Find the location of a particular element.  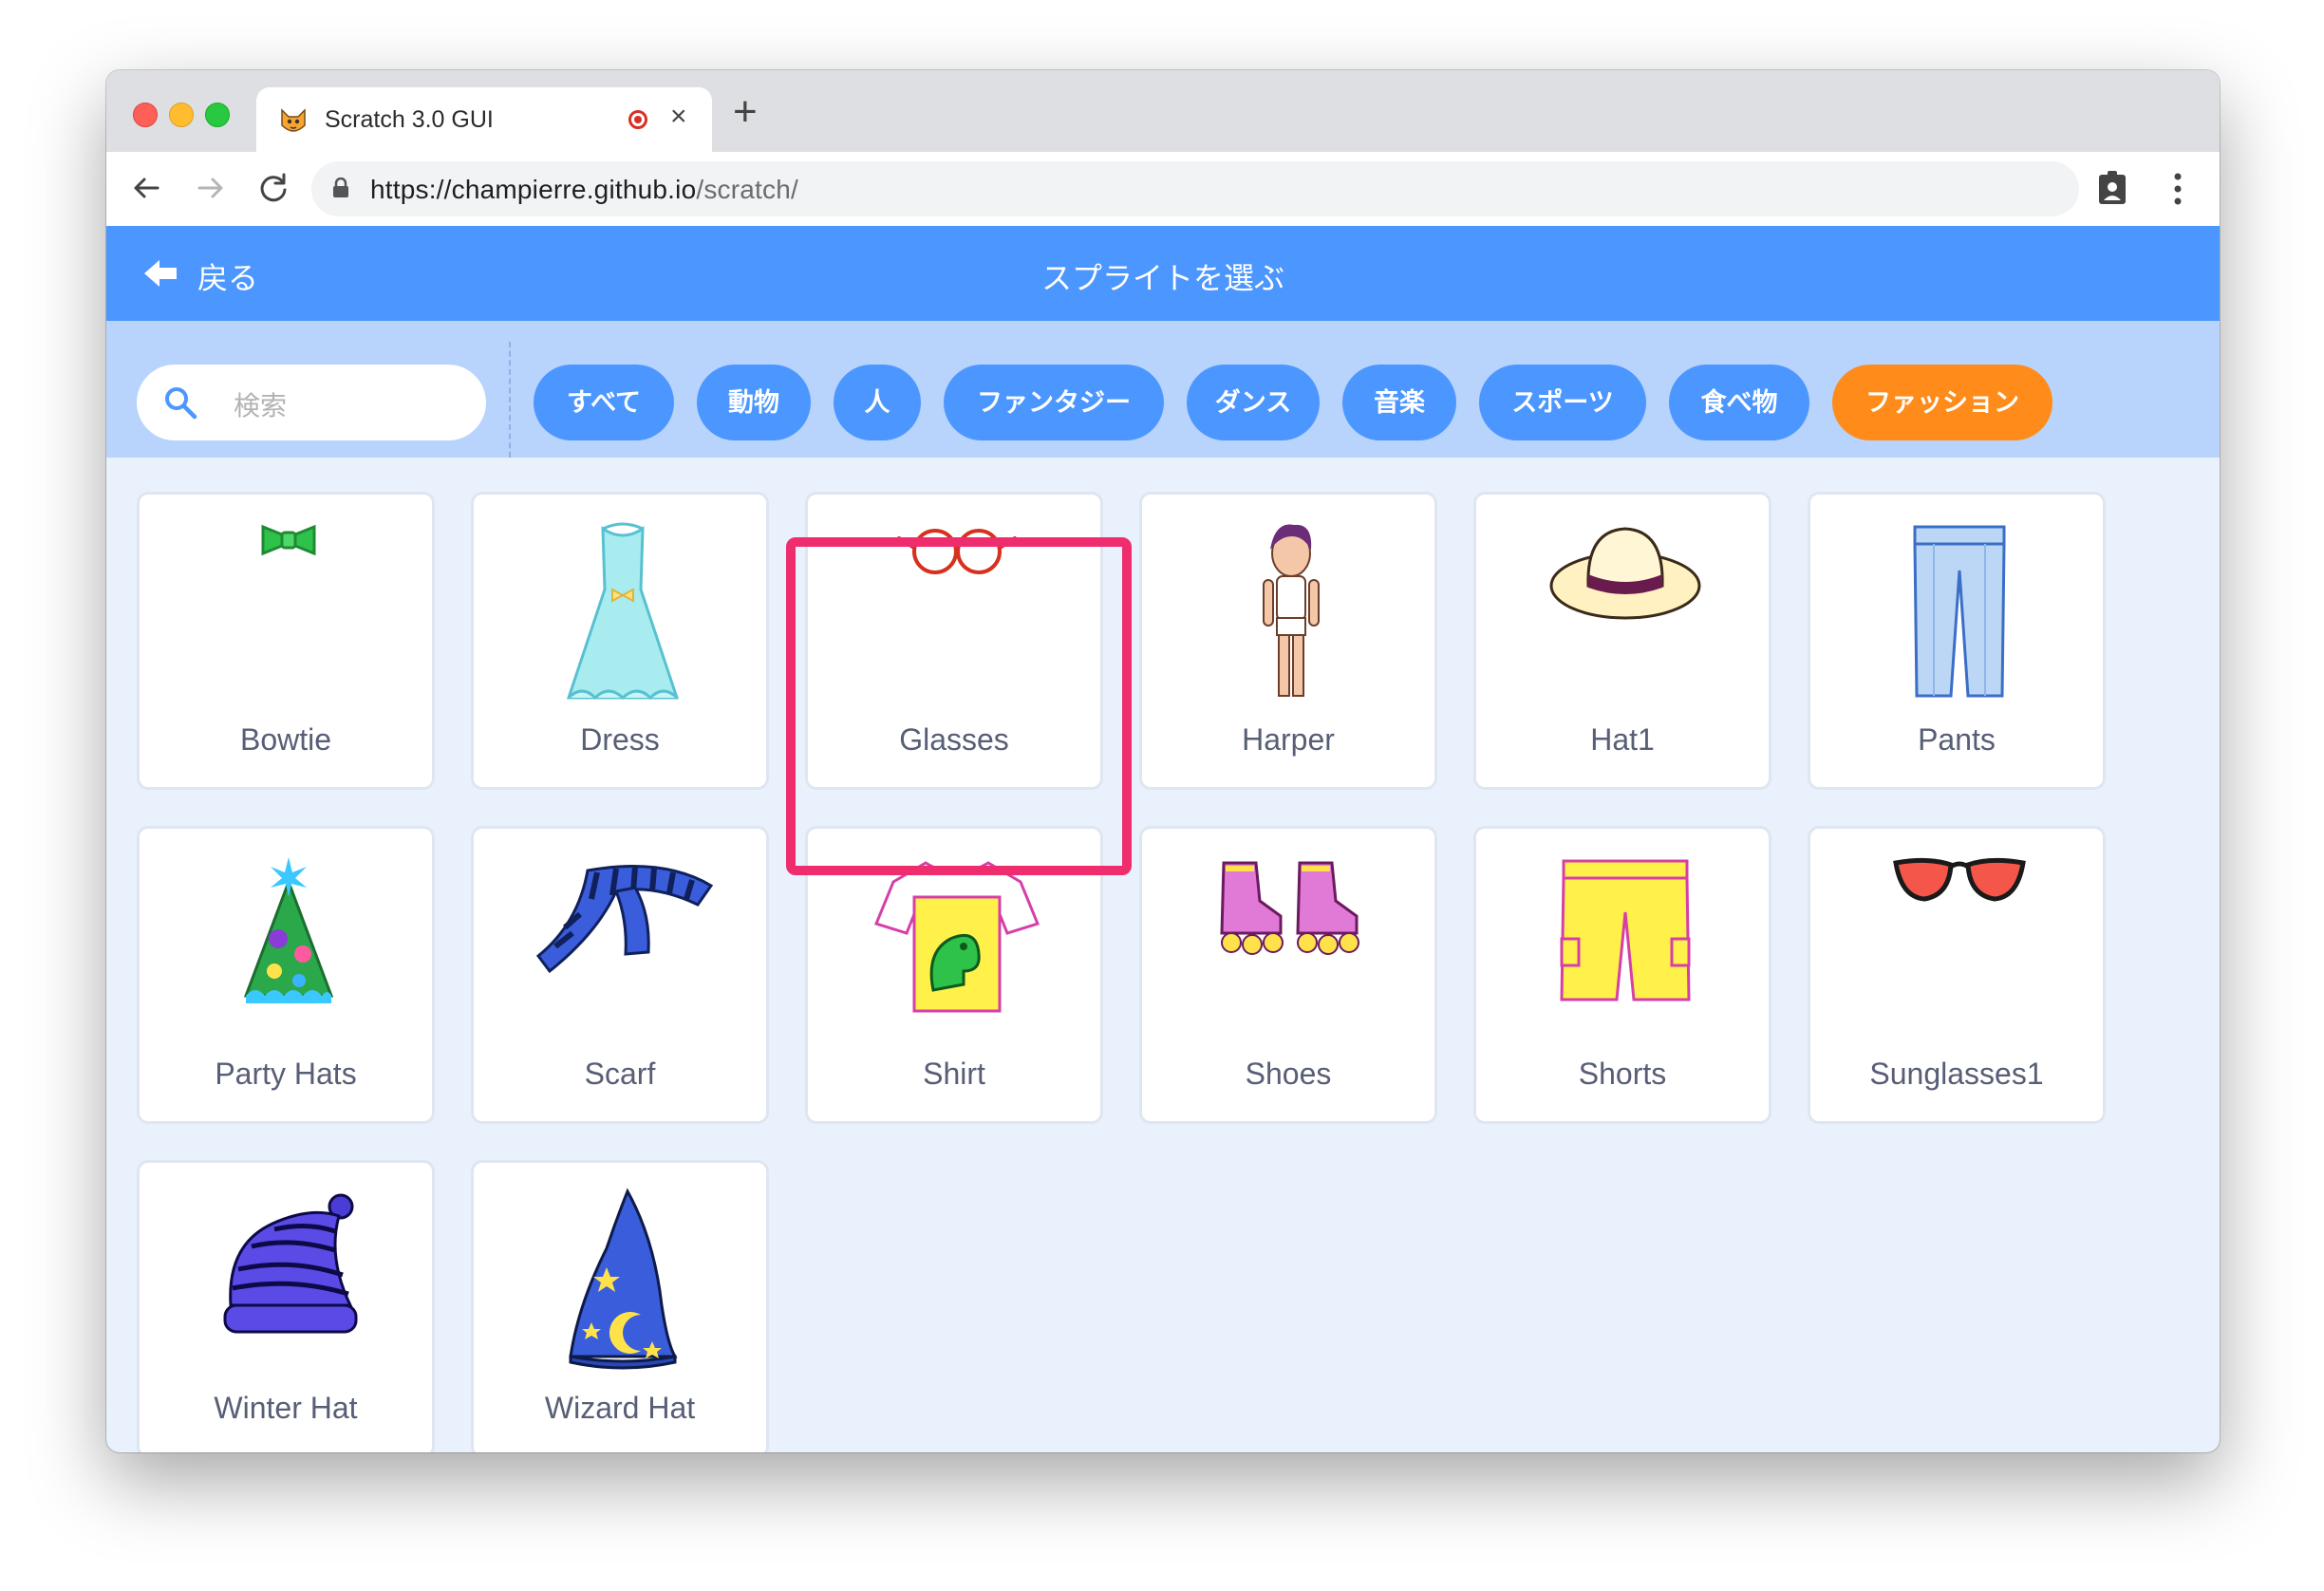

forward-arrow-icon is located at coordinates (211, 188).